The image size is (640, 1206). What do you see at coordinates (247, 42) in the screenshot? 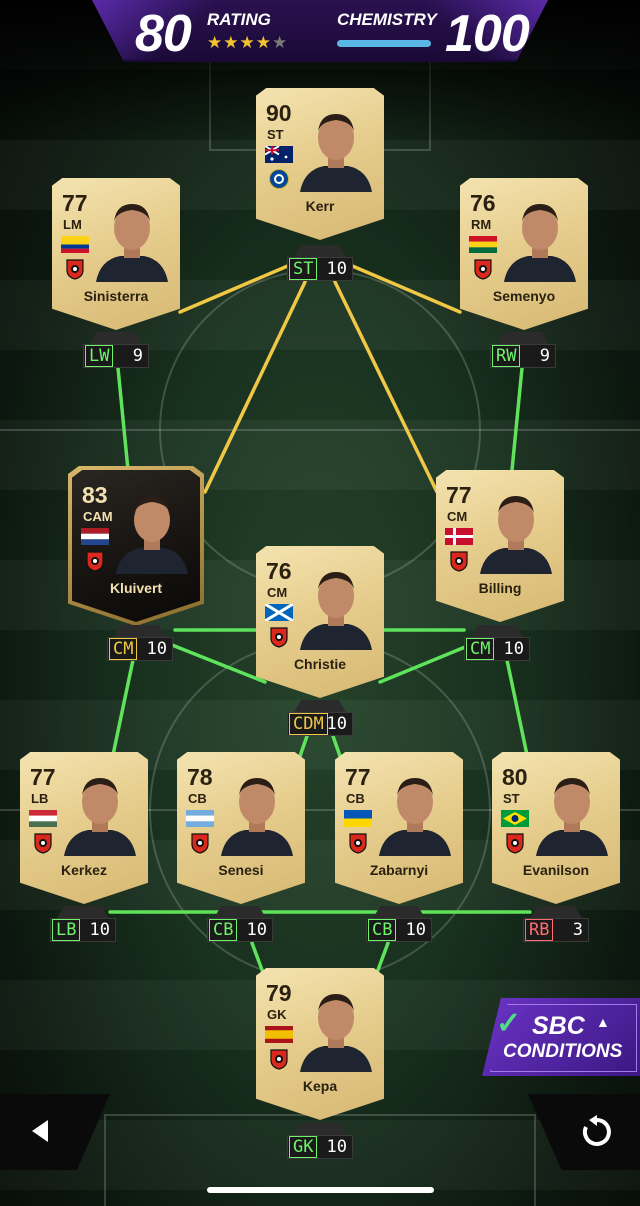
I see `star-icon: ★` at bounding box center [247, 42].